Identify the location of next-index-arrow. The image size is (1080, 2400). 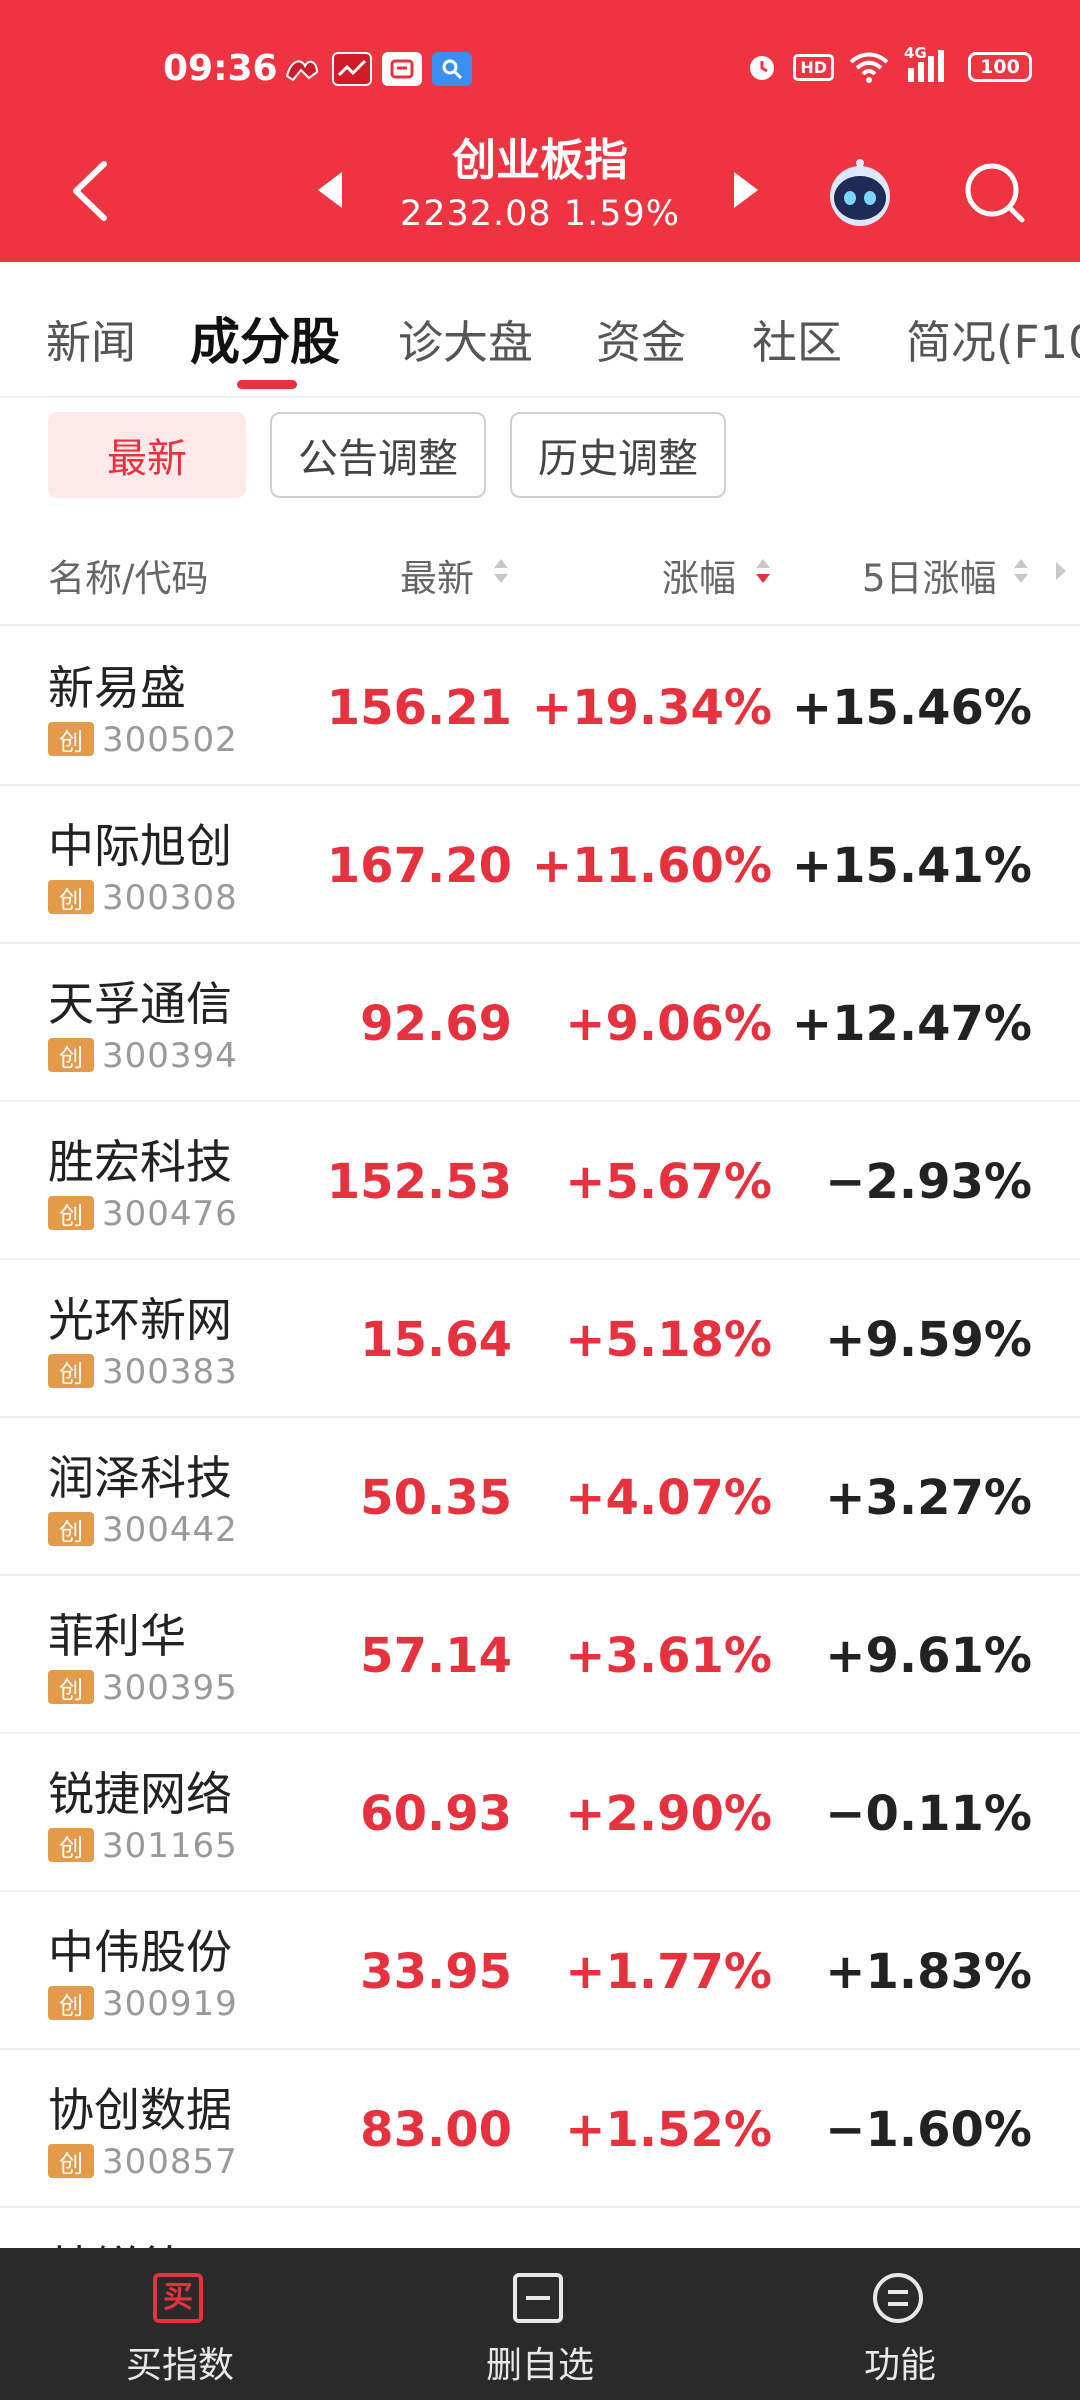
(746, 190).